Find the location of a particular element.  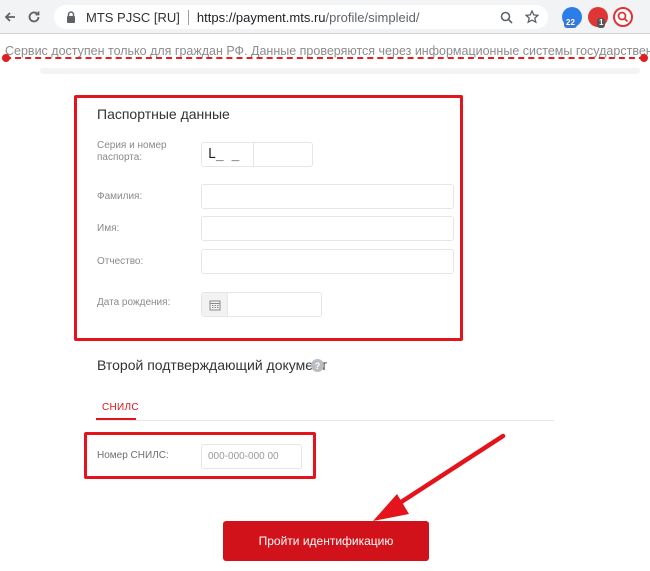

url-path: /profile/simpleid/ is located at coordinates (372, 17).